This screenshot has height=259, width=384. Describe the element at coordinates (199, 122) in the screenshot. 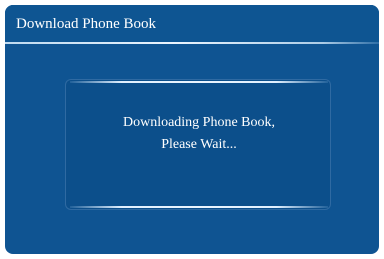

I see `status-line-1: Downloading Phone Book,` at that location.